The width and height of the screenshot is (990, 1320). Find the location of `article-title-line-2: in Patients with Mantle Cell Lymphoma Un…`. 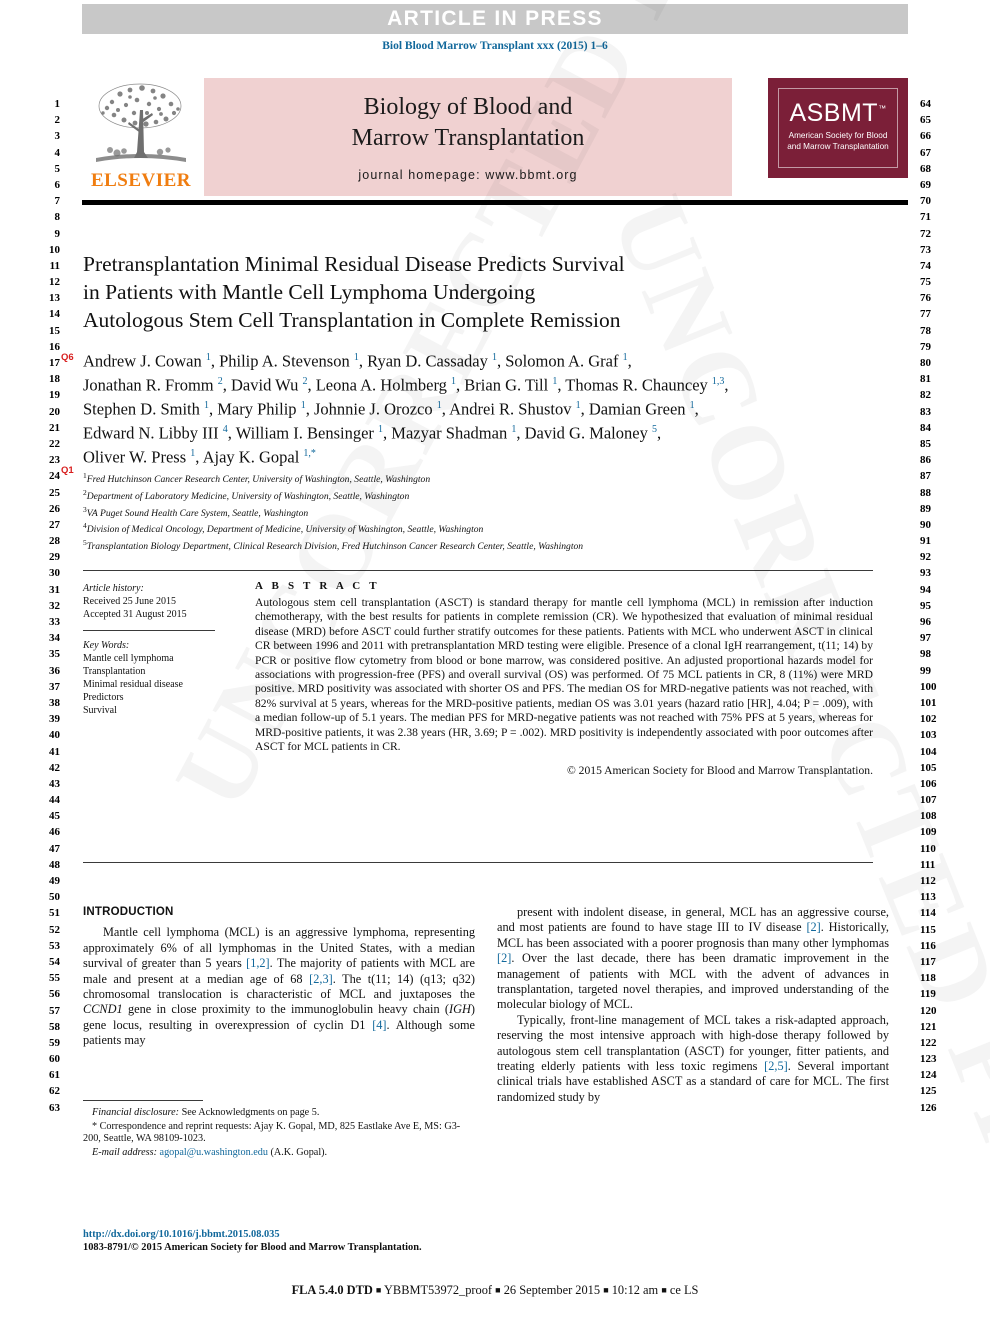

article-title-line-2: in Patients with Mantle Cell Lymphoma Un… is located at coordinates (309, 292).